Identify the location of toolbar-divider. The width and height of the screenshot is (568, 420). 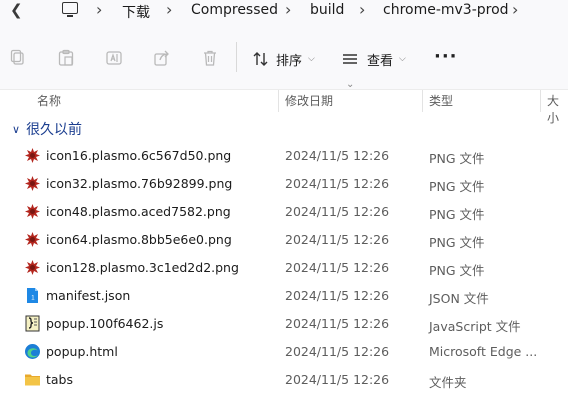
(236, 57).